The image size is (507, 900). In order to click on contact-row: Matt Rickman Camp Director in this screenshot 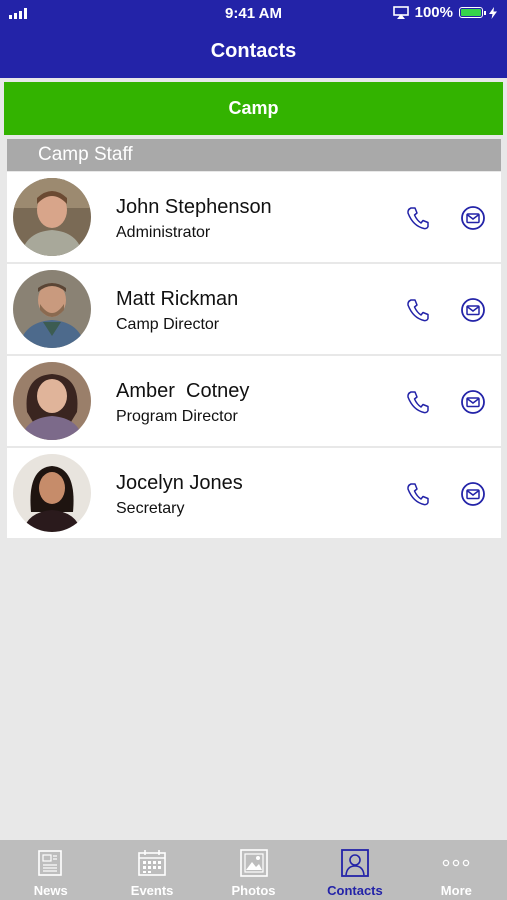, I will do `click(254, 309)`.